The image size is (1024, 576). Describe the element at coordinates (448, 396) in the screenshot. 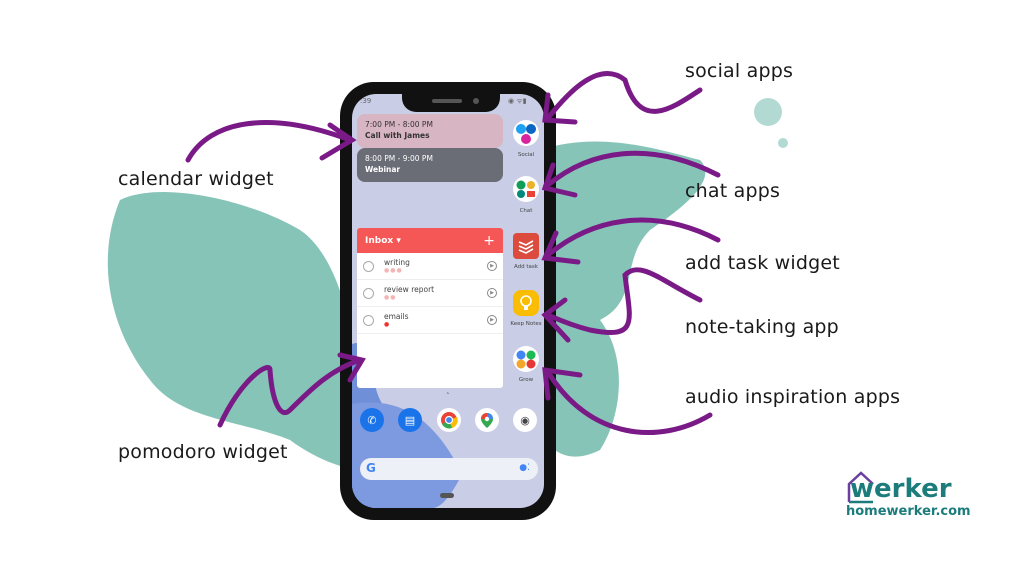

I see `app-drawer-chevron-icon: ˄` at that location.